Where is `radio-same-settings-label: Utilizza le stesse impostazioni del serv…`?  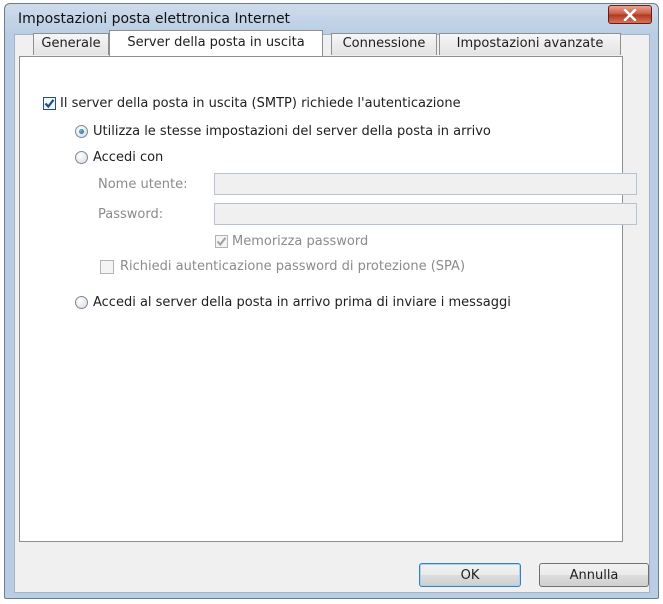
radio-same-settings-label: Utilizza le stesse impostazioni del serv… is located at coordinates (292, 131).